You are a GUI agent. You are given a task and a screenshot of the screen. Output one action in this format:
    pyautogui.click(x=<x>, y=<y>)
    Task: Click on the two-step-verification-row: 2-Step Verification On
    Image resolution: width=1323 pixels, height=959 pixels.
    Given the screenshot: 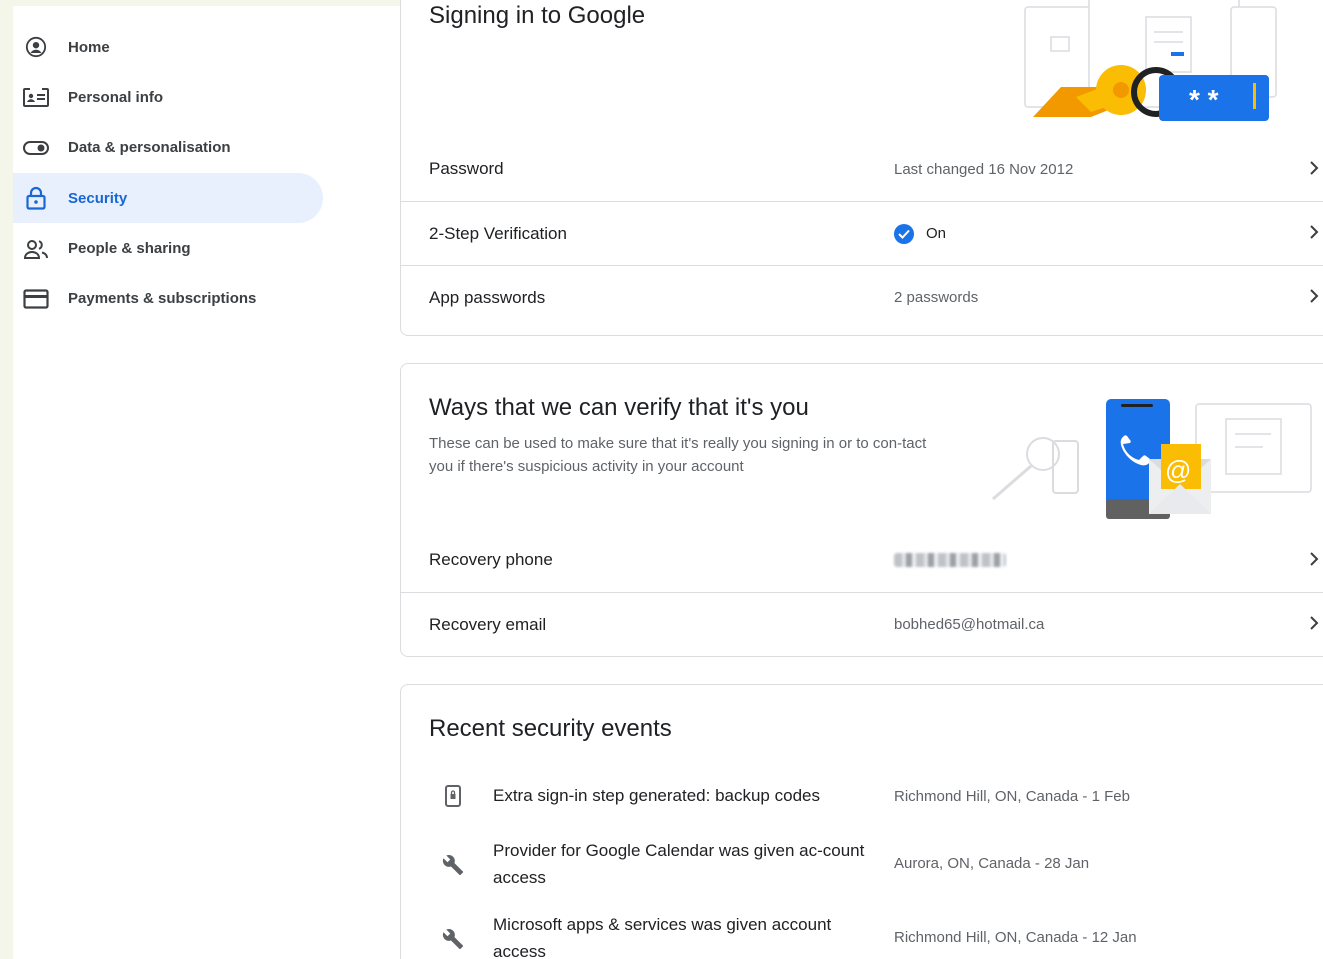 What is the action you would take?
    pyautogui.click(x=862, y=233)
    